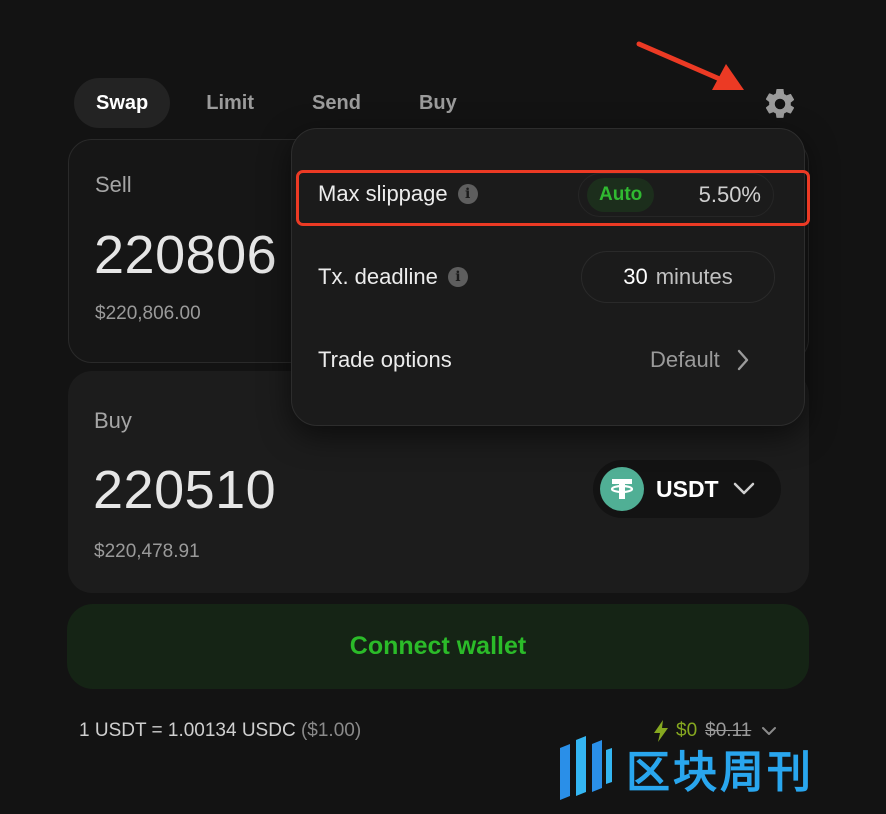 The height and width of the screenshot is (814, 886). I want to click on buy-amount-input: 220510, so click(184, 490).